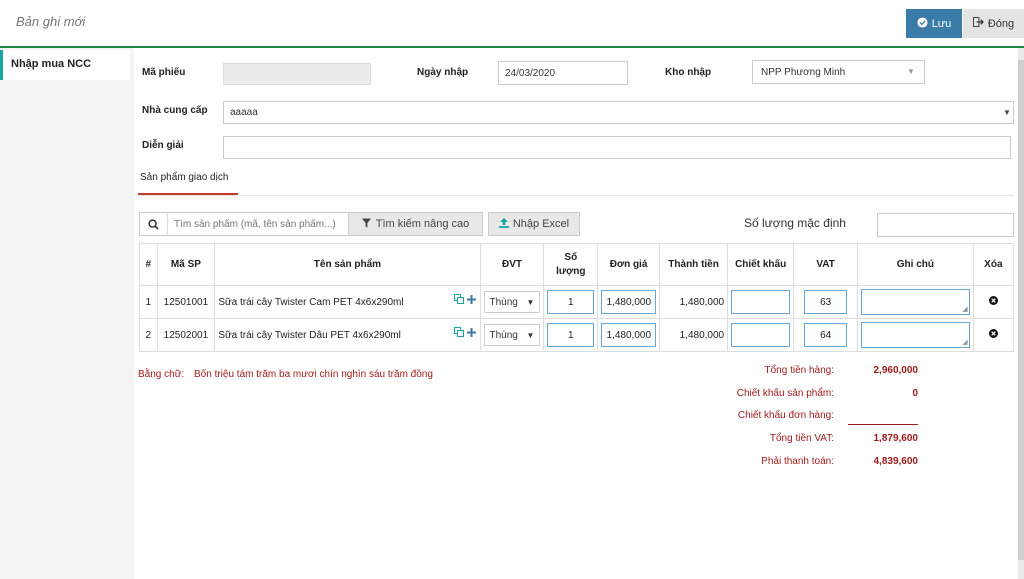 The height and width of the screenshot is (579, 1024). Describe the element at coordinates (244, 112) in the screenshot. I see `supplier-value: aaaaa` at that location.